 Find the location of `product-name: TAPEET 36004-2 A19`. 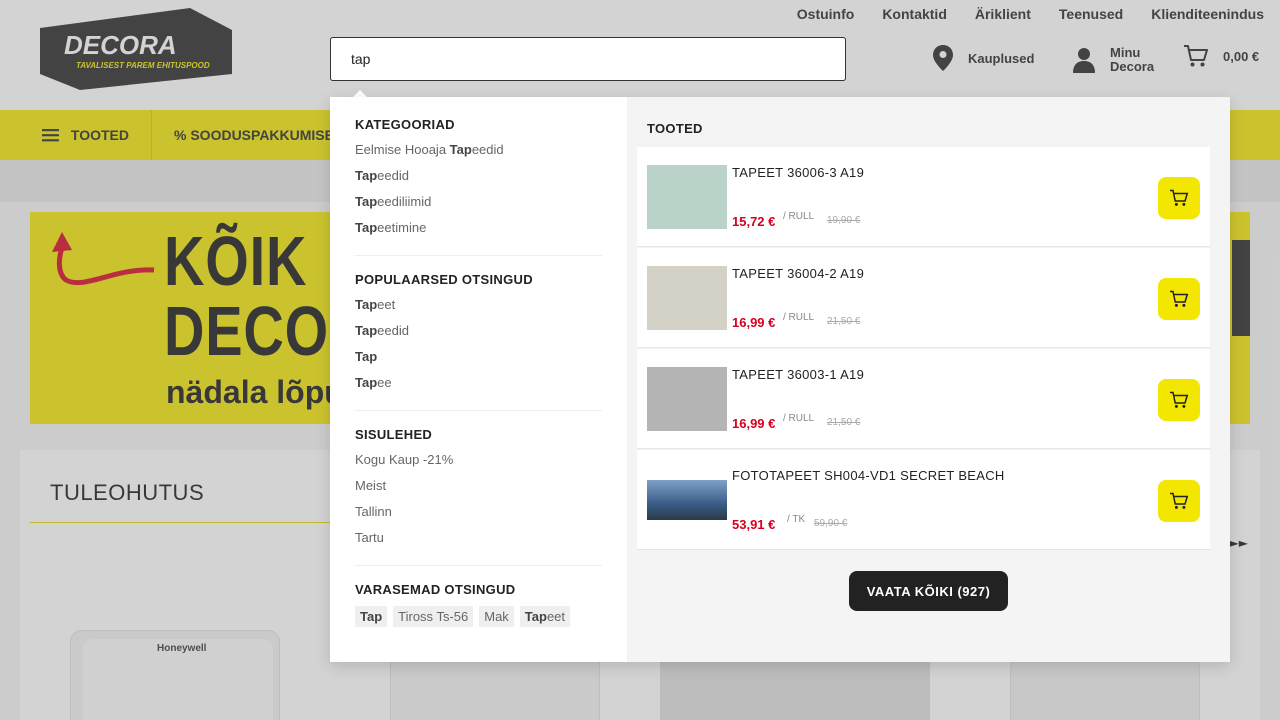

product-name: TAPEET 36004-2 A19 is located at coordinates (798, 273).